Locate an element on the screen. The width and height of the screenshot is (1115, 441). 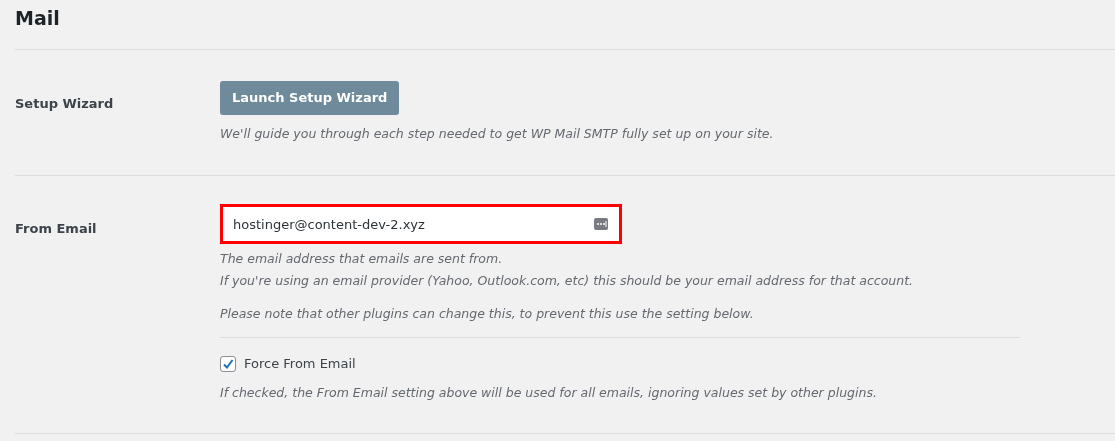
field-note: Please note that other plugins can change this, to prevent this use the setting below. is located at coordinates (487, 313).